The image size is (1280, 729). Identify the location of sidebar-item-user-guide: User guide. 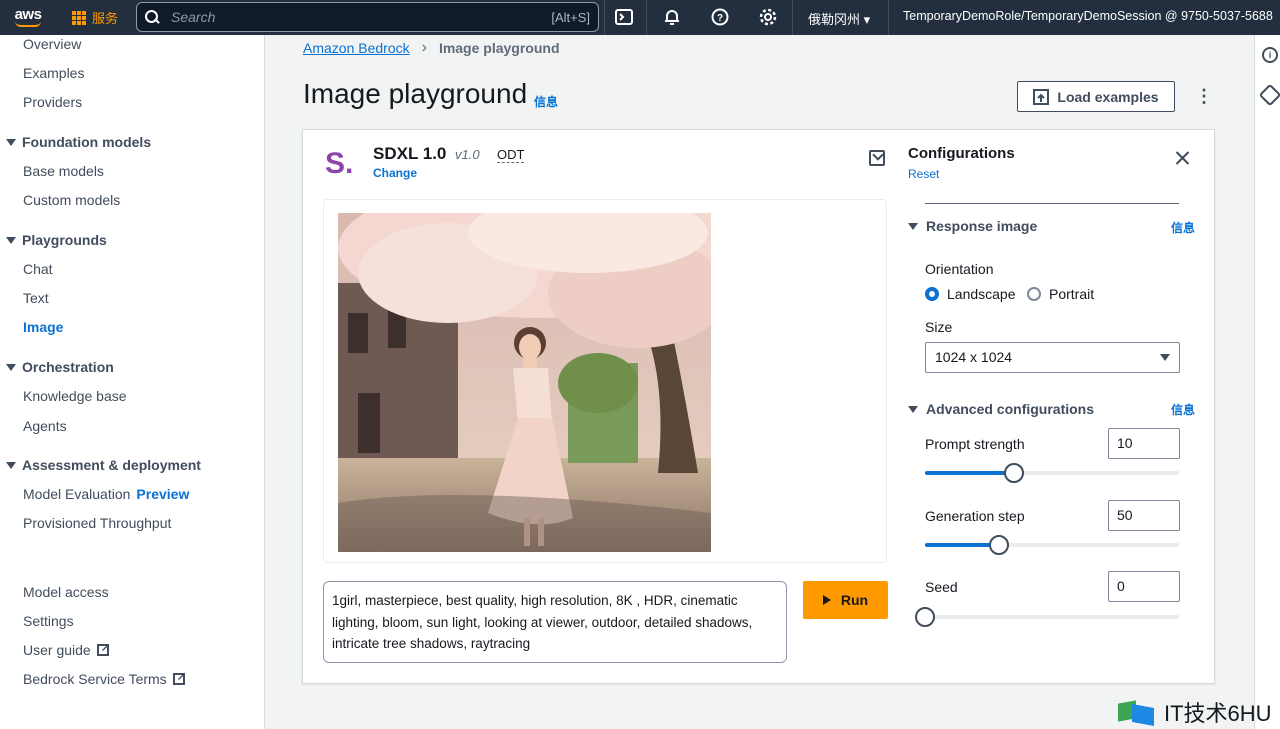
(66, 649).